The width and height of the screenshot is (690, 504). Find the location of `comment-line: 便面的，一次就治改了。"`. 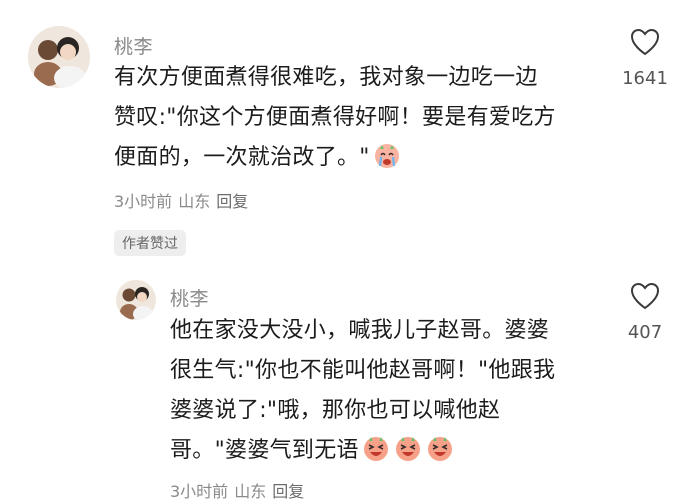

comment-line: 便面的，一次就治改了。" is located at coordinates (364, 158).